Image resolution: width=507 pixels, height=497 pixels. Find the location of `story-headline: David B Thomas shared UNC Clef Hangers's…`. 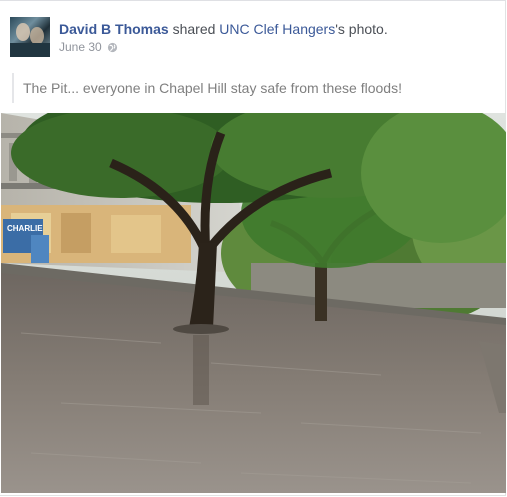

story-headline: David B Thomas shared UNC Clef Hangers's… is located at coordinates (223, 29).